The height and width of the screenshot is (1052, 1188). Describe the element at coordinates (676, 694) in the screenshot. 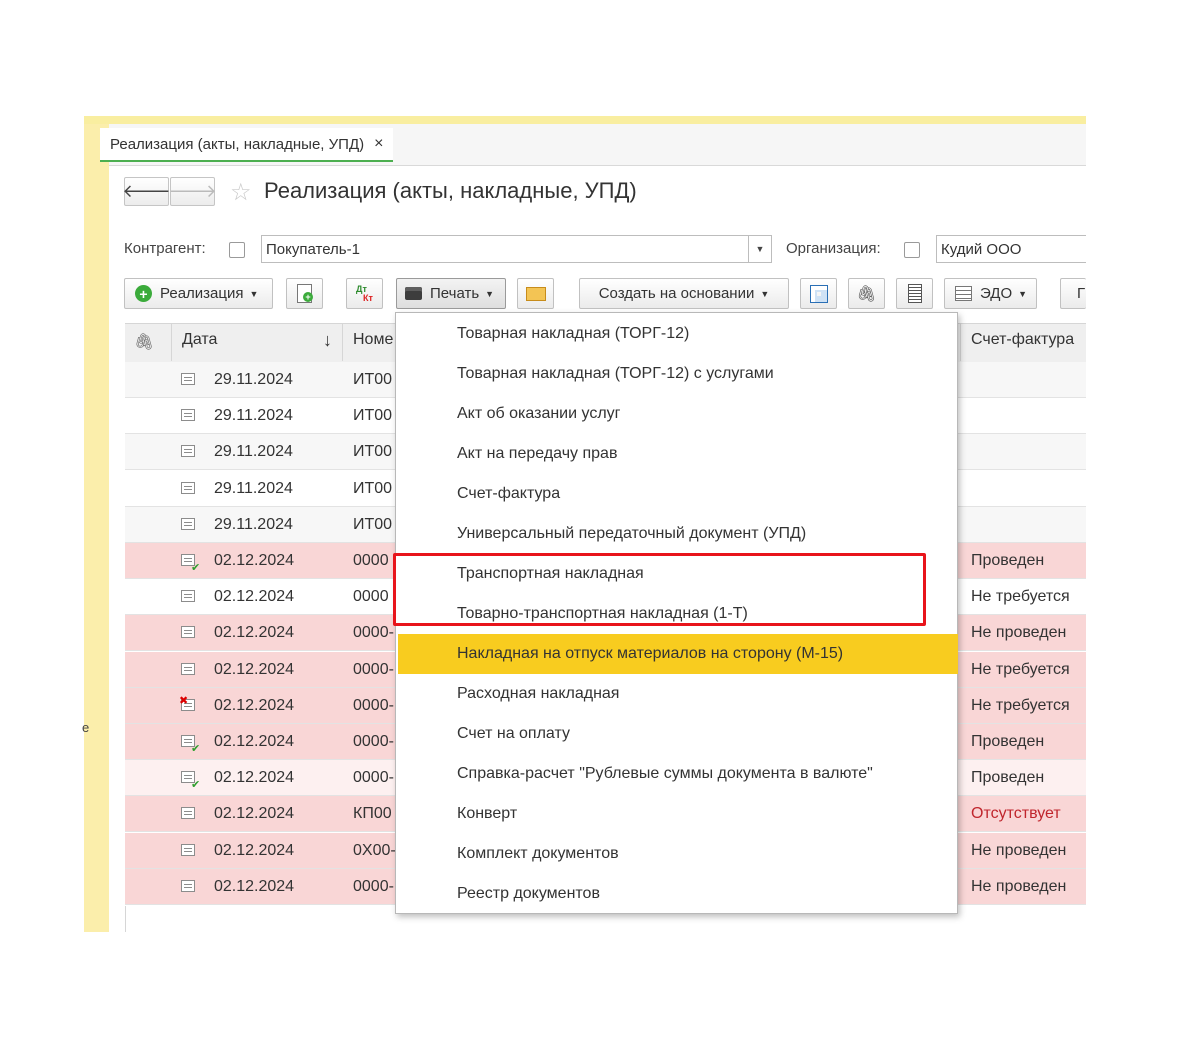

I see `print-menu-item: Расходная накладная` at that location.